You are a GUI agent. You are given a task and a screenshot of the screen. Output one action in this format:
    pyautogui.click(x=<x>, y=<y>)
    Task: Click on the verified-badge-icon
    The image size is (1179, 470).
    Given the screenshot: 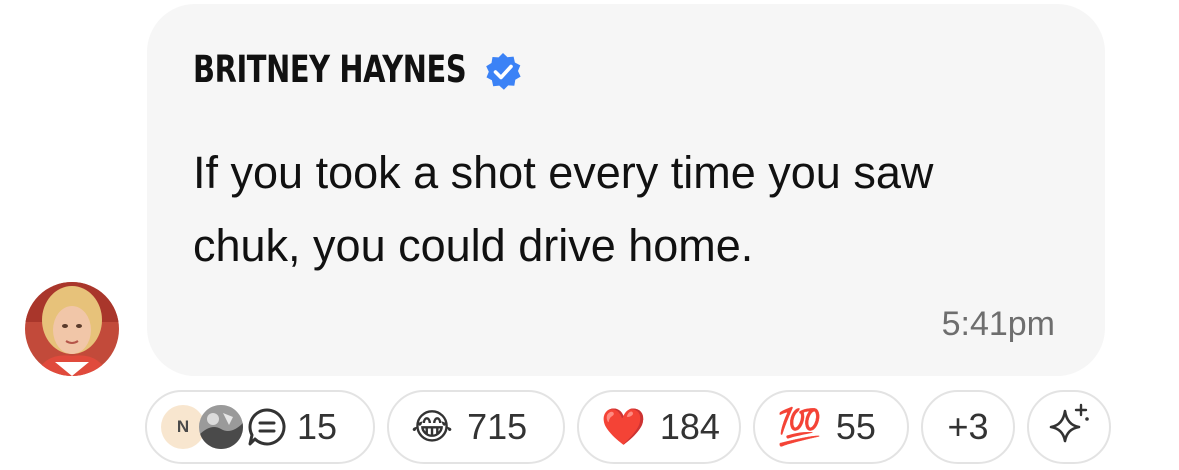 What is the action you would take?
    pyautogui.click(x=503, y=72)
    